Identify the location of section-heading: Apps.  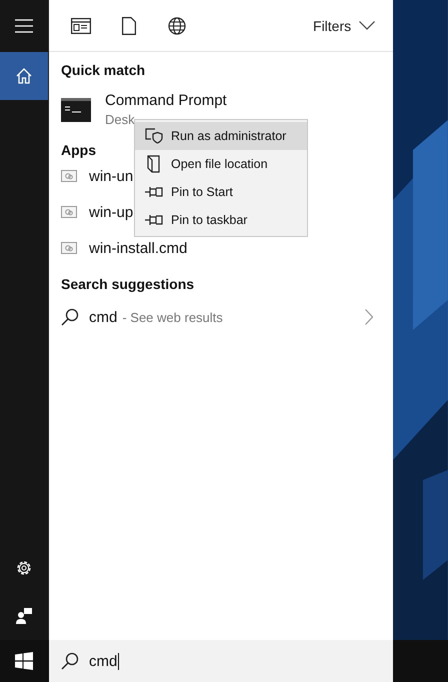
(79, 150).